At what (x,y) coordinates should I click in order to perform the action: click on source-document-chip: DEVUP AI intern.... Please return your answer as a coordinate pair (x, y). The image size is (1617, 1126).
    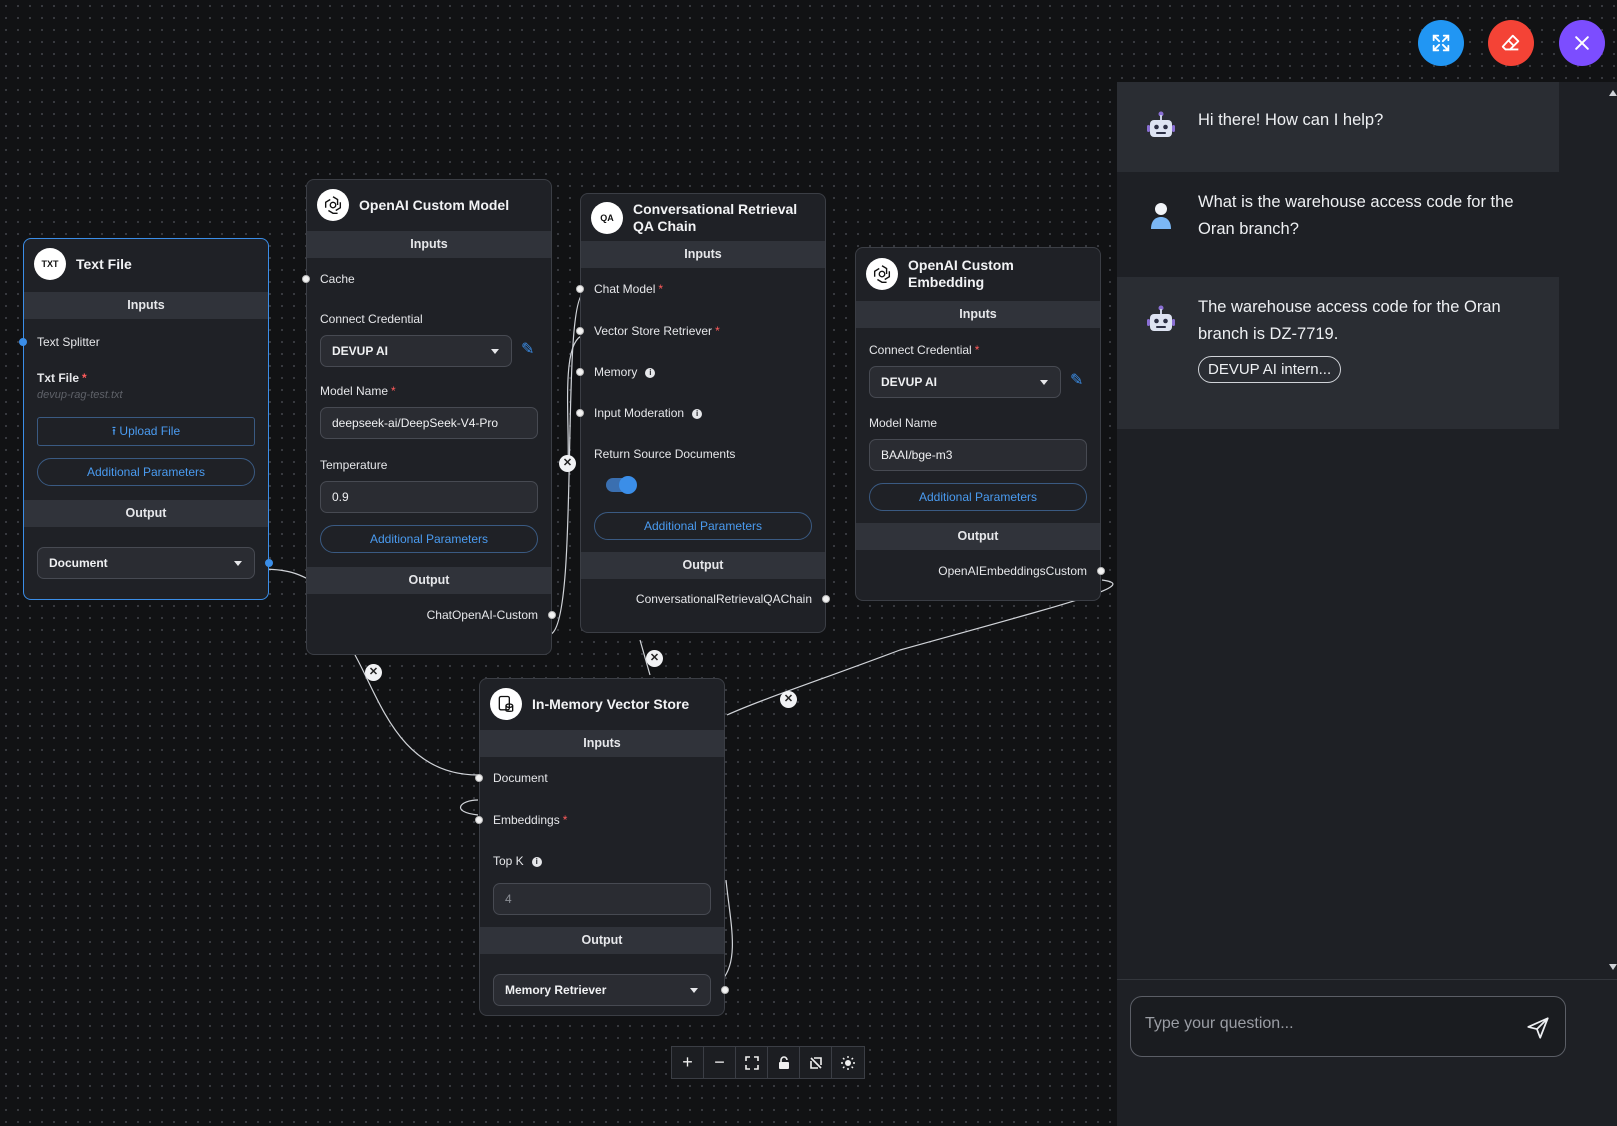
    Looking at the image, I should click on (1270, 369).